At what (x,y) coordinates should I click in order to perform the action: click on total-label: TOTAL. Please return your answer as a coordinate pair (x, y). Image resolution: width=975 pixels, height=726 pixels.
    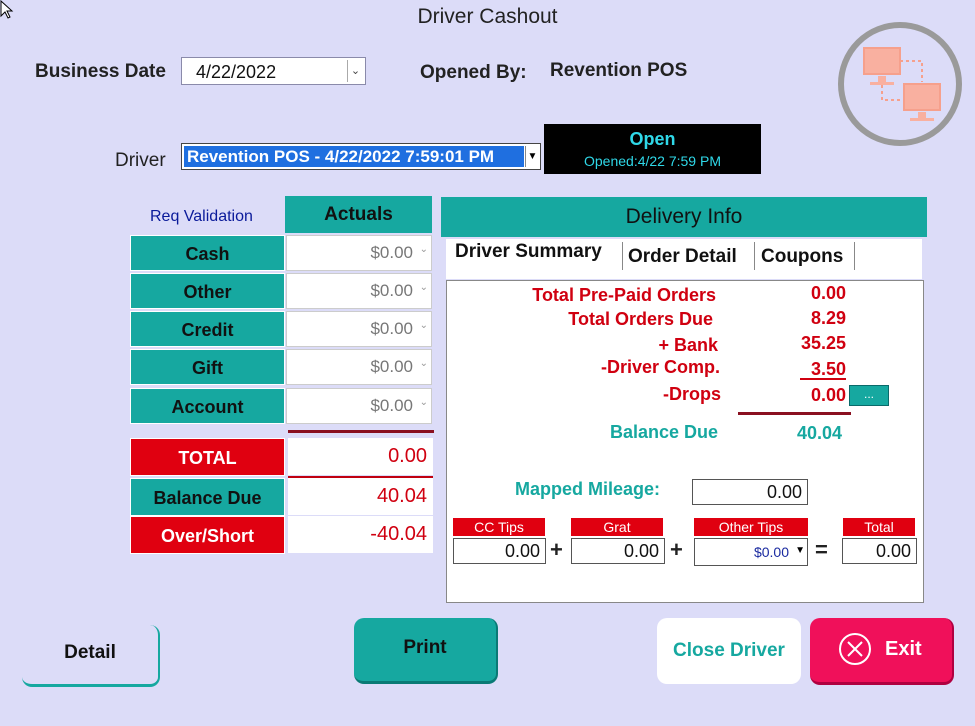
    Looking at the image, I should click on (207, 457).